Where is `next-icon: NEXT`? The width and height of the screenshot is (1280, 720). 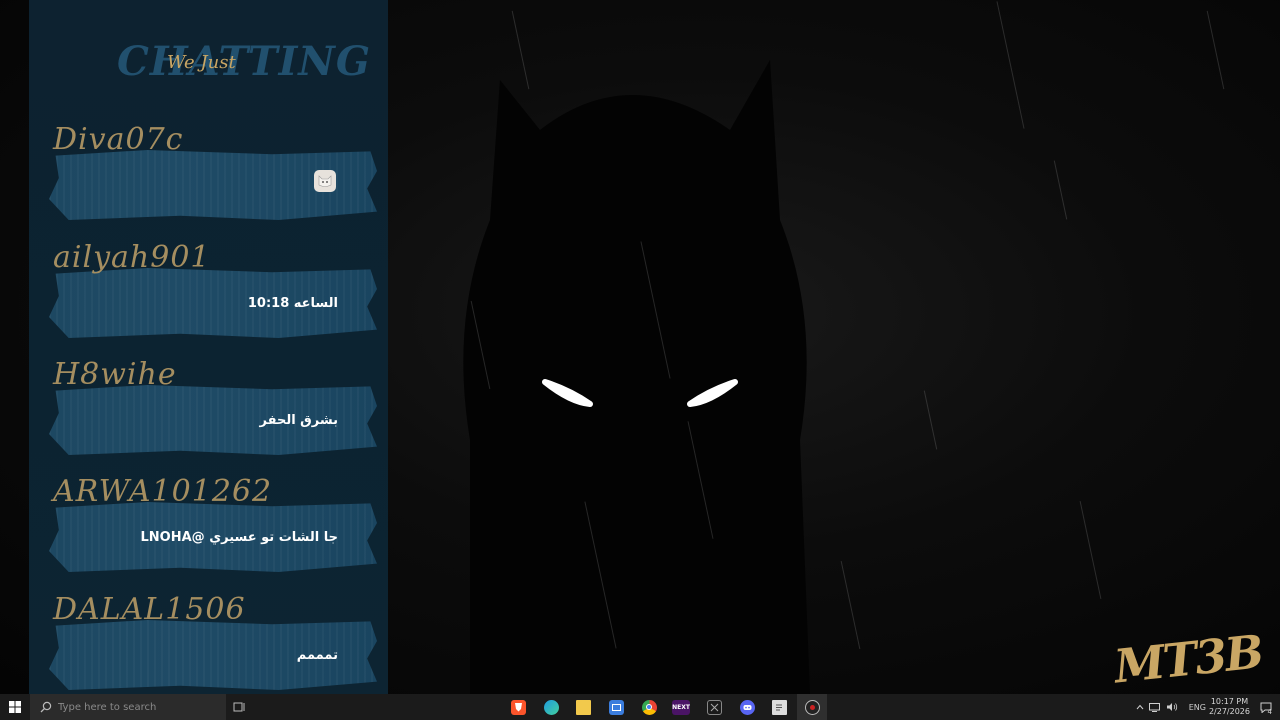
next-icon: NEXT is located at coordinates (681, 707).